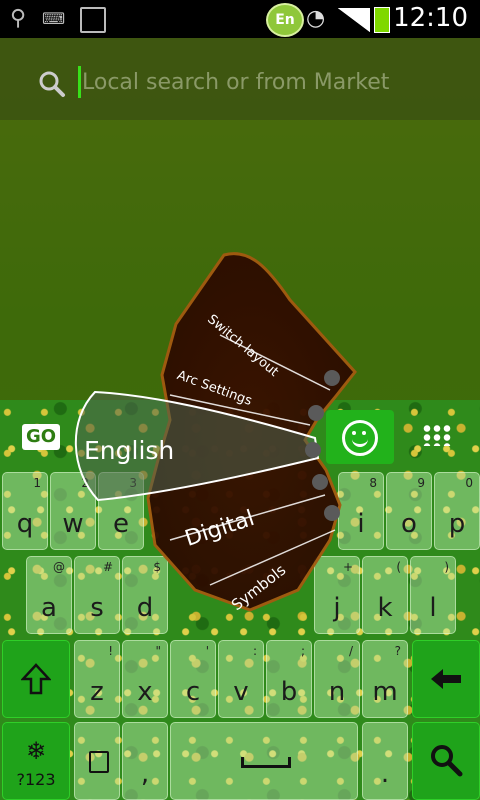  Describe the element at coordinates (285, 20) in the screenshot. I see `language-badge: En` at that location.